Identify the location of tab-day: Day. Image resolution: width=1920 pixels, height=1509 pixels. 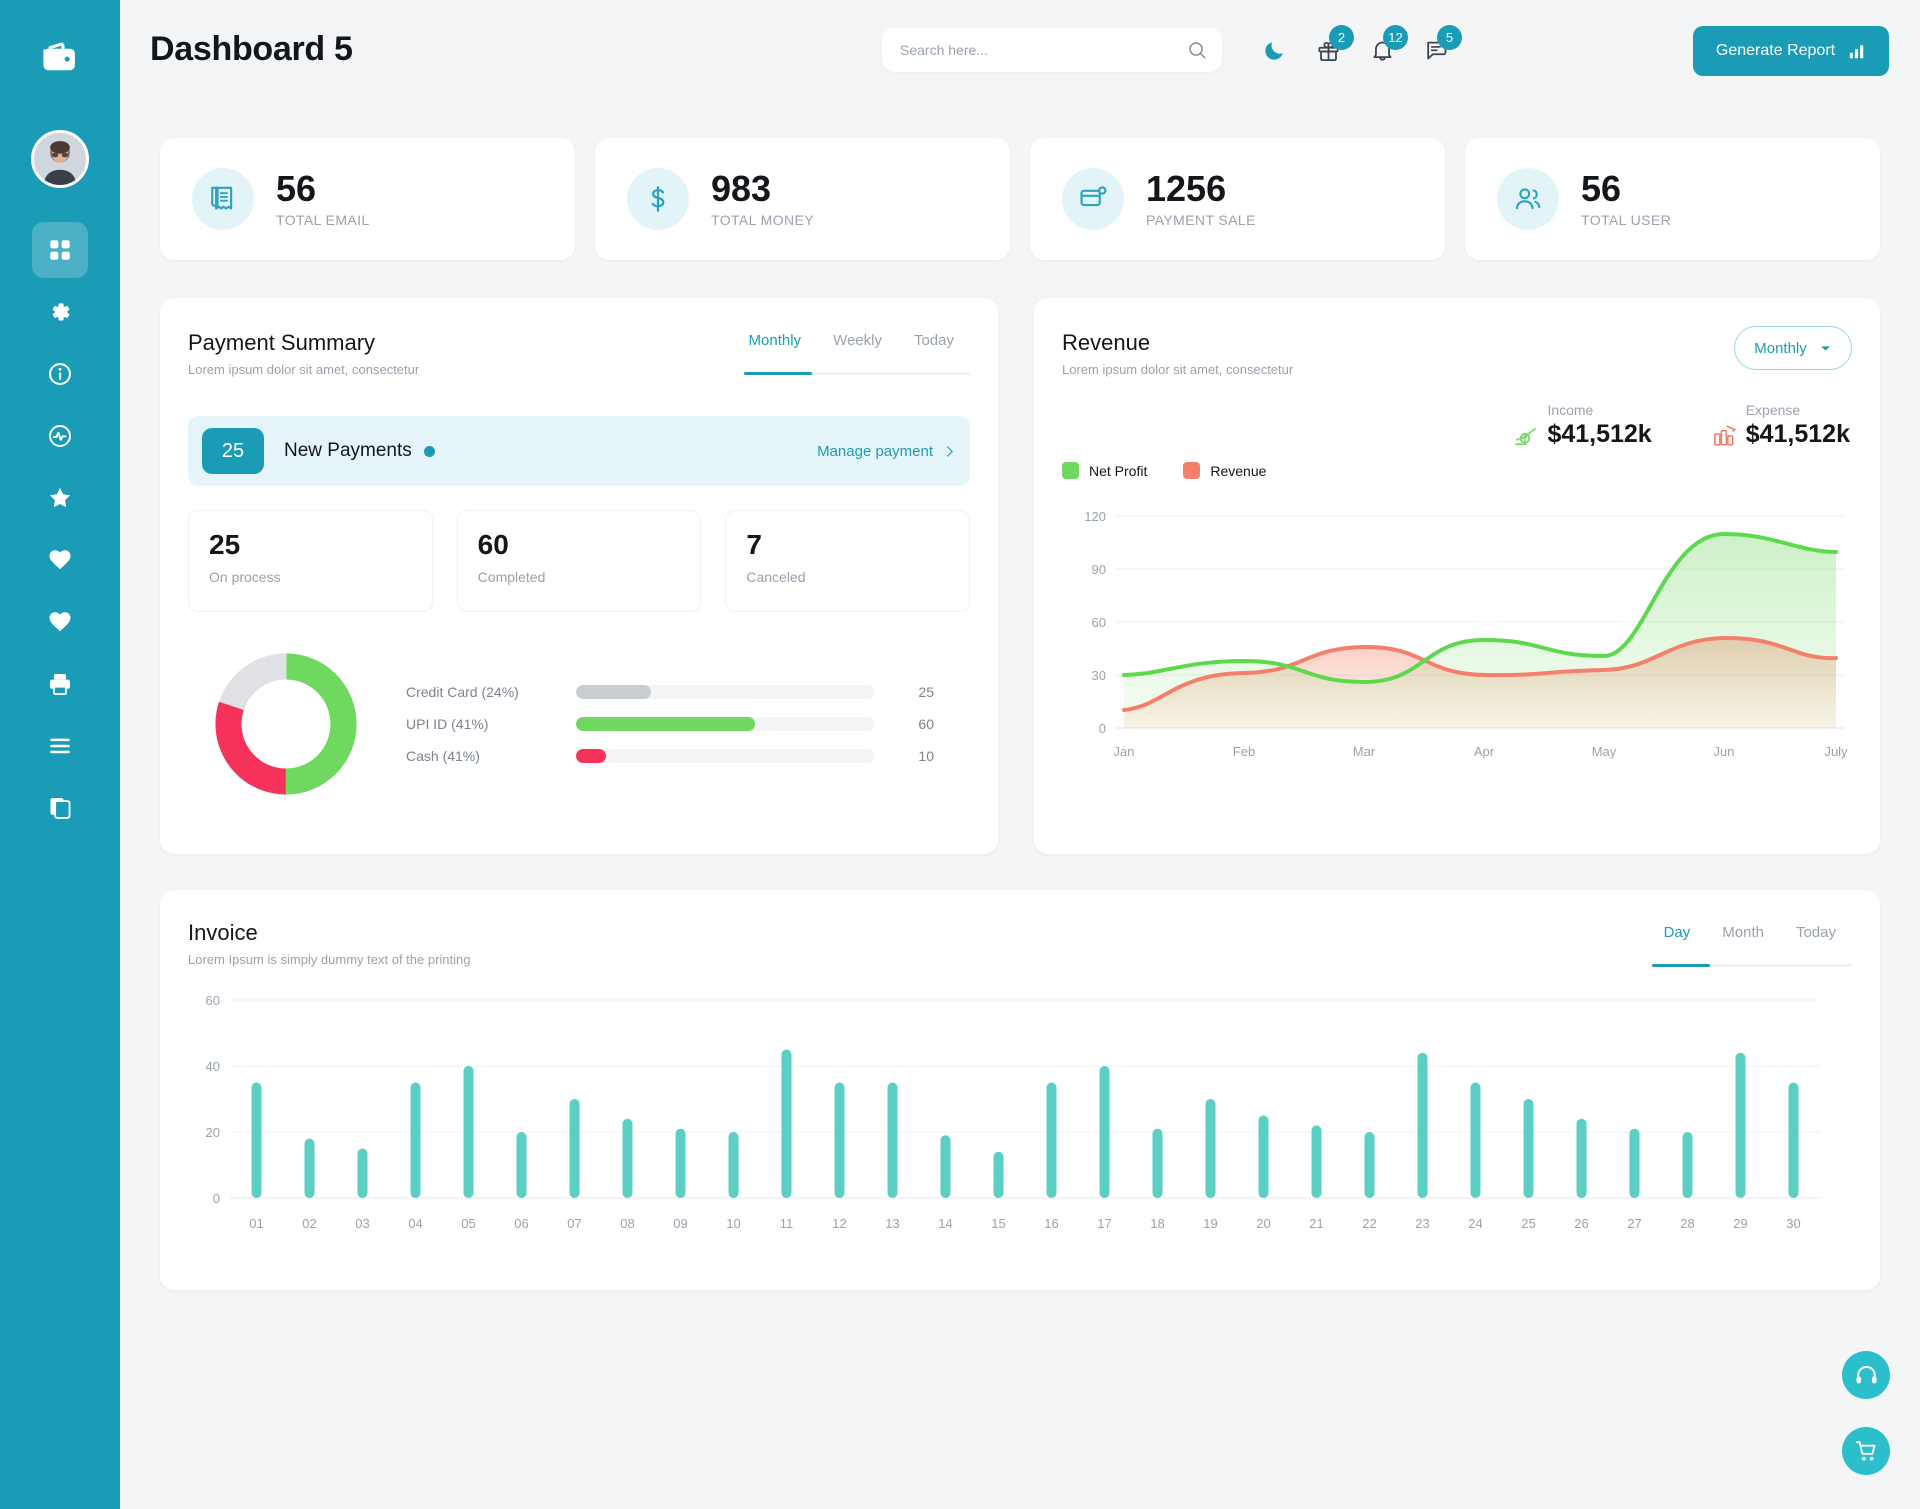
(1677, 938).